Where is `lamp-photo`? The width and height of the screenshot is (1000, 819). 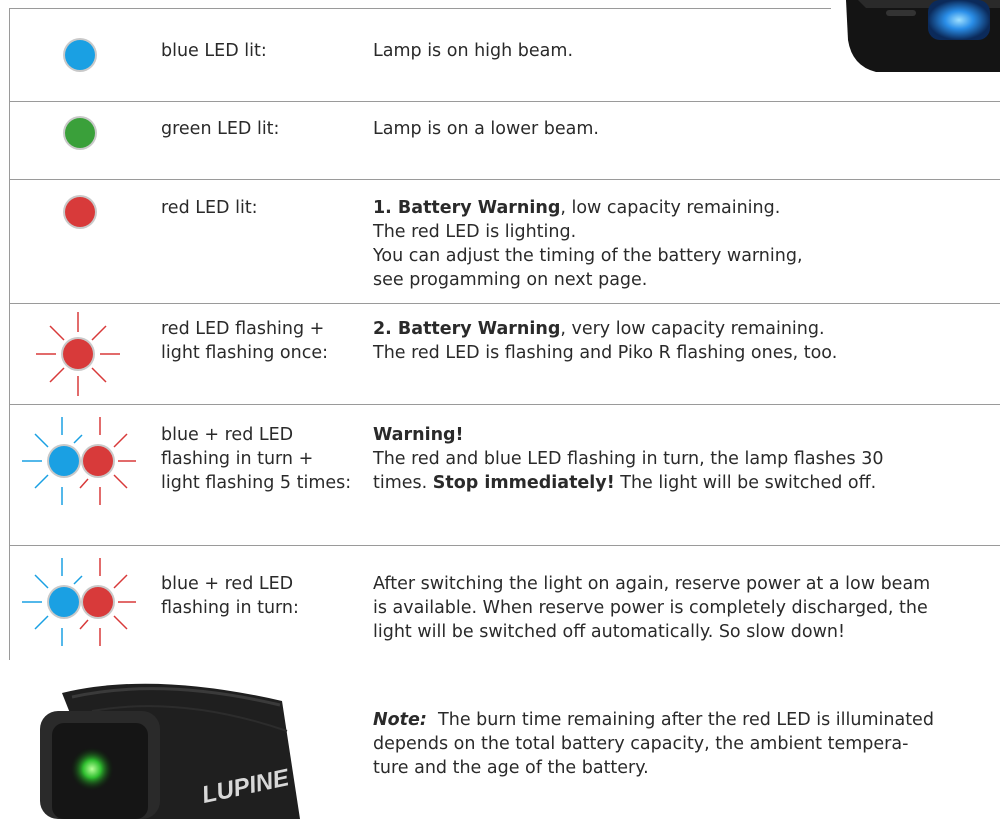
lamp-photo is located at coordinates (923, 36).